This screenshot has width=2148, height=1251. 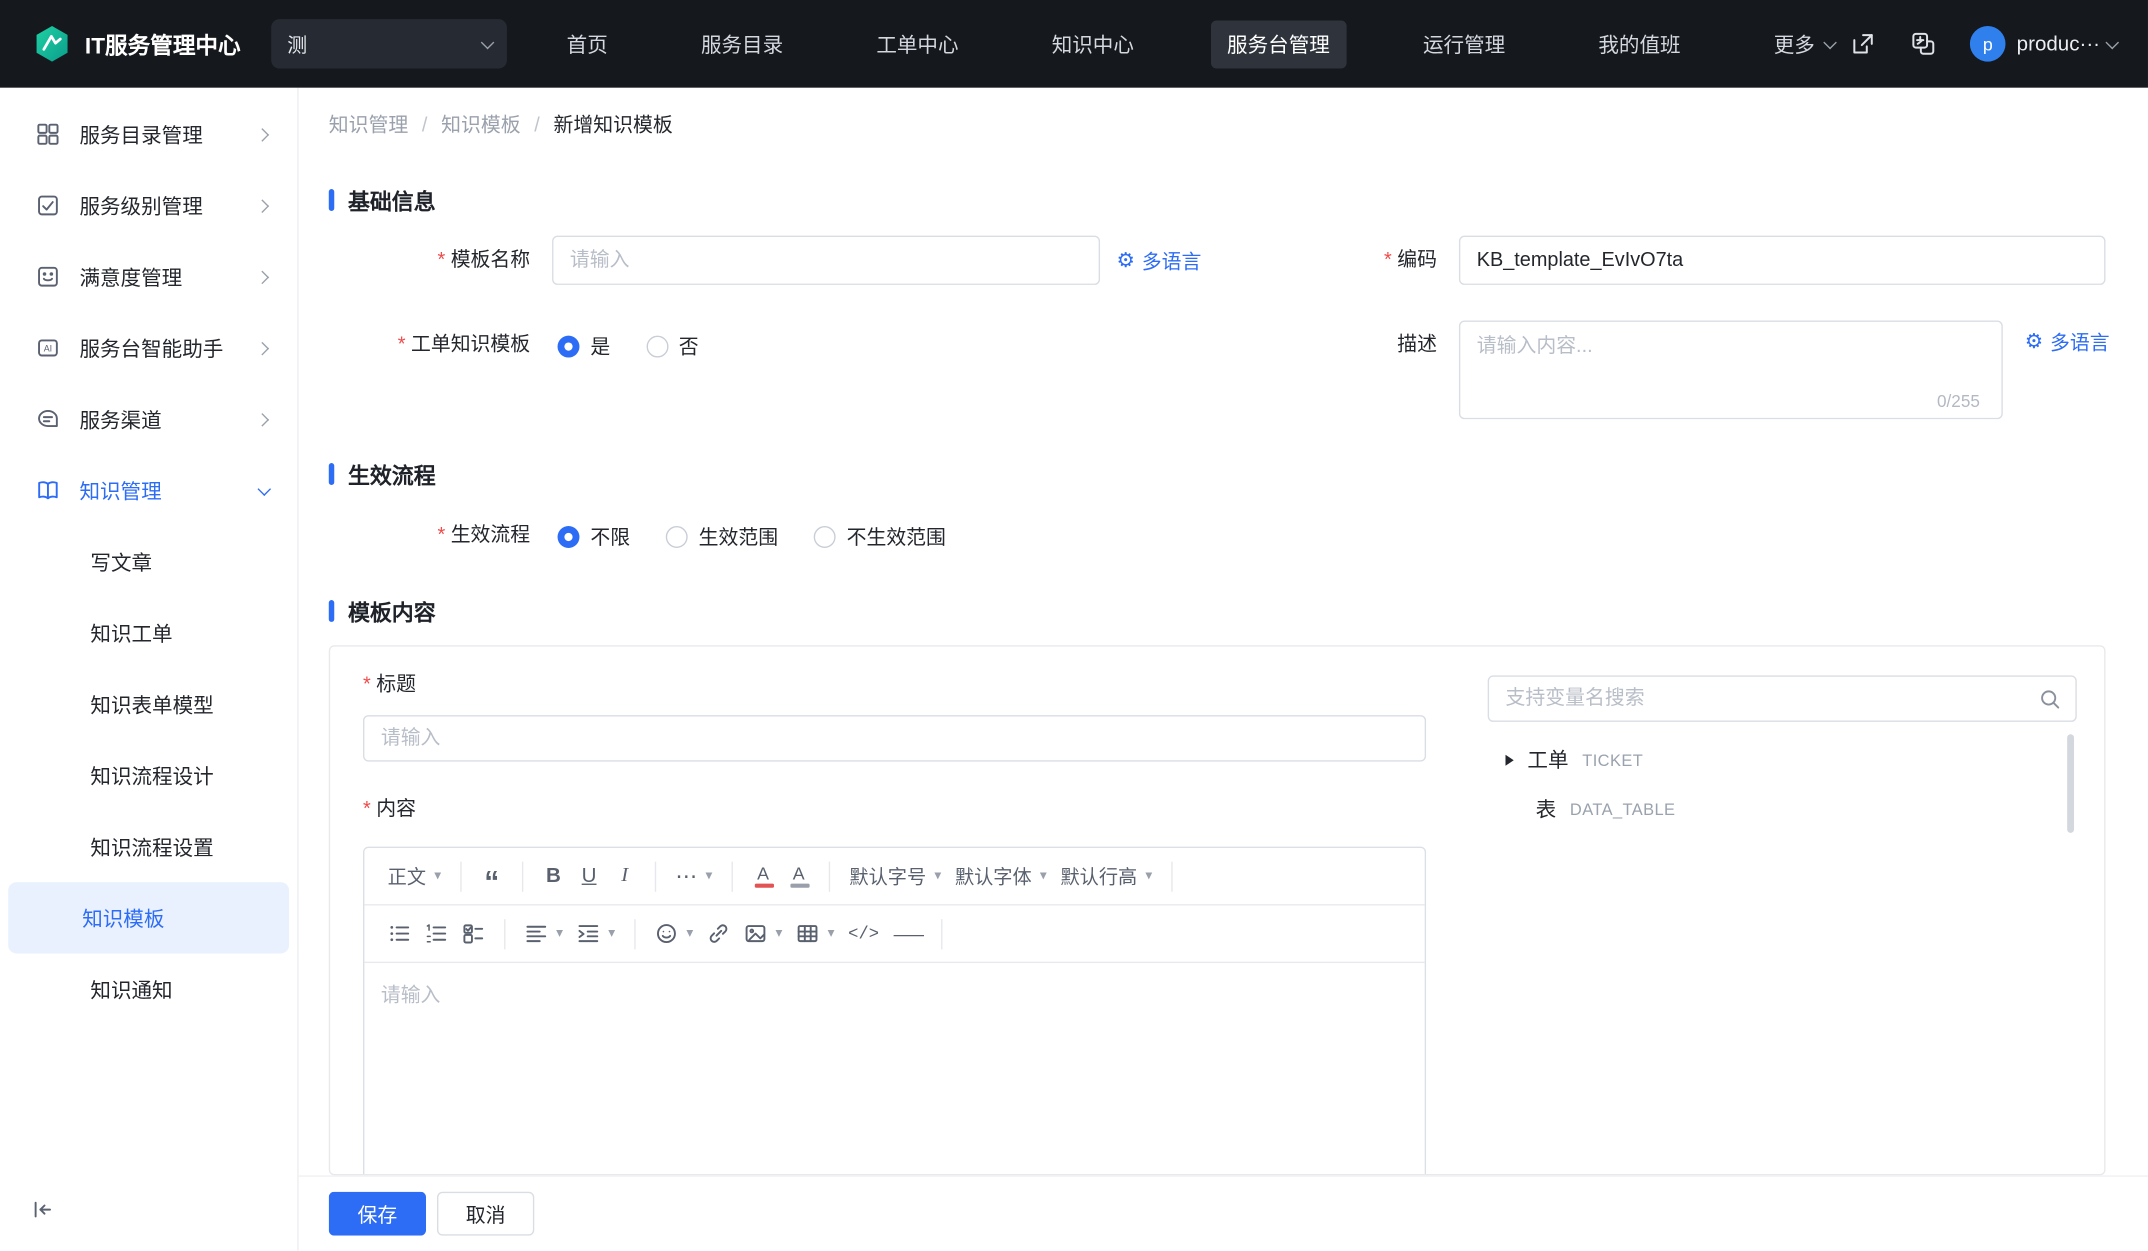 What do you see at coordinates (377, 1213) in the screenshot?
I see `save-button: 保存` at bounding box center [377, 1213].